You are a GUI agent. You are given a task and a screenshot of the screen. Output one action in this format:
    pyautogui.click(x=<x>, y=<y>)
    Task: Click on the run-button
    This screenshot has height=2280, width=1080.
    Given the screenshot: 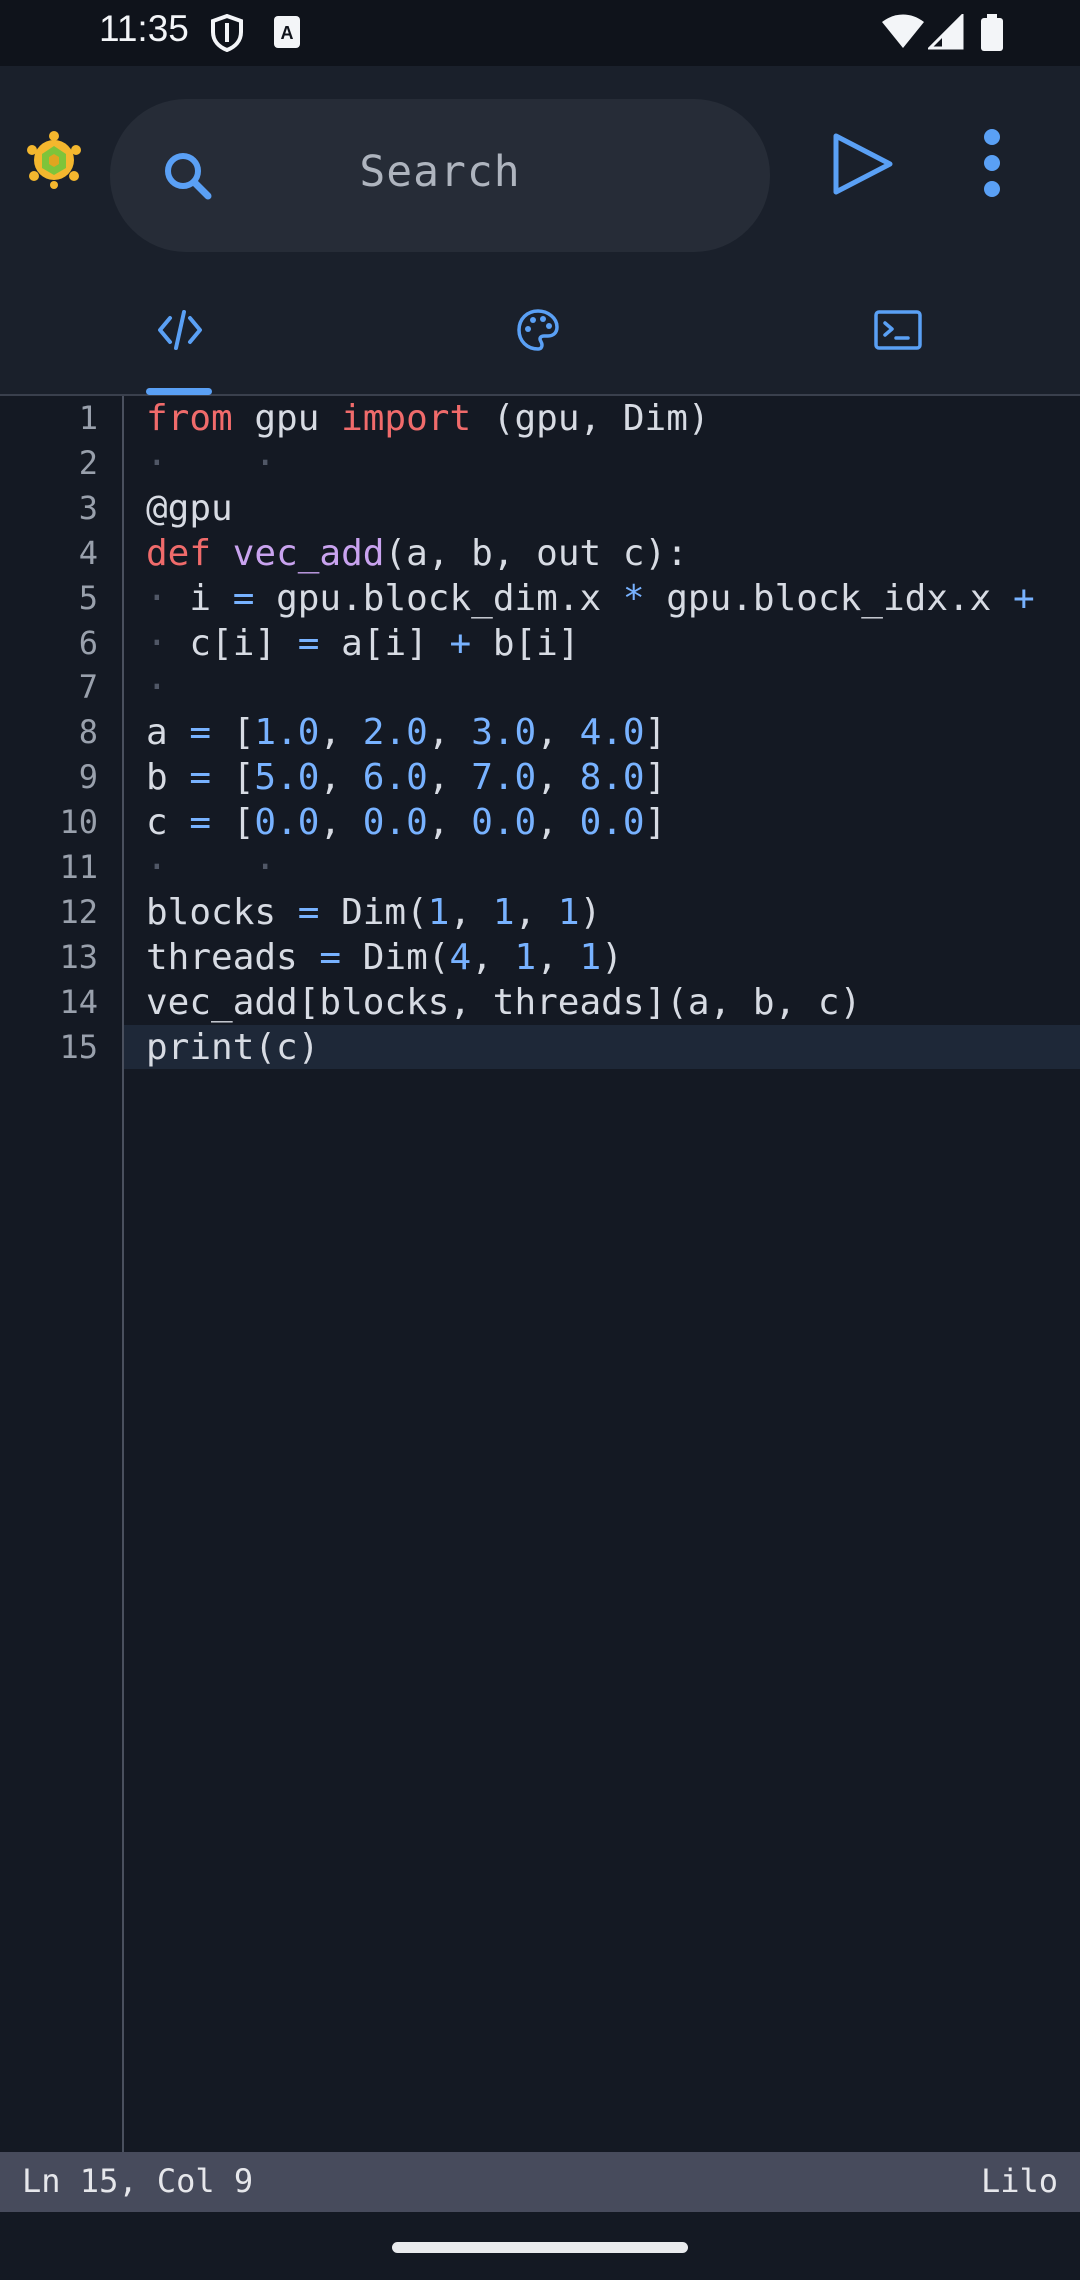 What is the action you would take?
    pyautogui.click(x=862, y=164)
    